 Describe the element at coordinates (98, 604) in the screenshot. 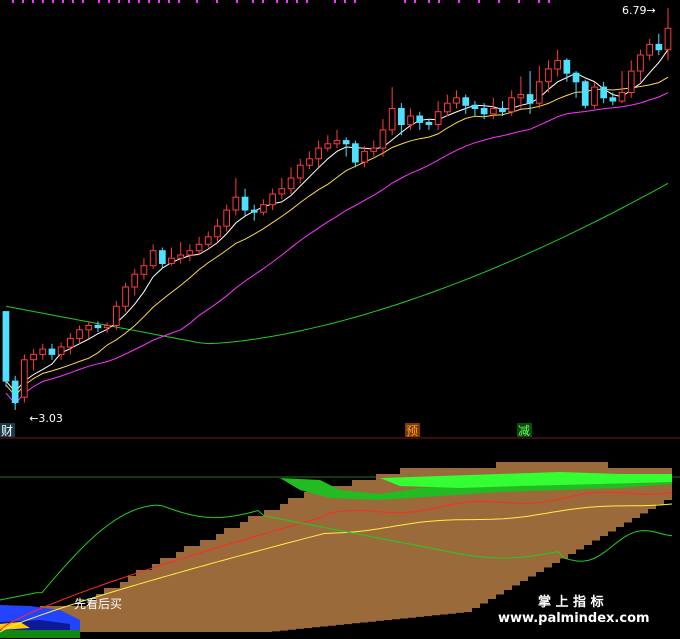

I see `signal-label: 先看后买` at that location.